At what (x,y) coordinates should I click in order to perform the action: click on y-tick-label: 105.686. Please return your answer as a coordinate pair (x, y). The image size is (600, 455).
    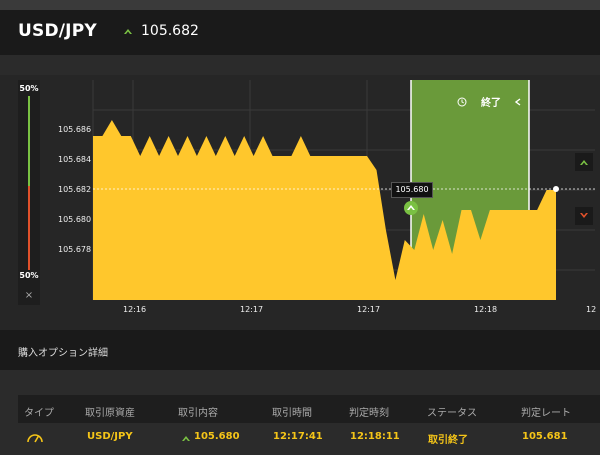
    Looking at the image, I should click on (75, 129).